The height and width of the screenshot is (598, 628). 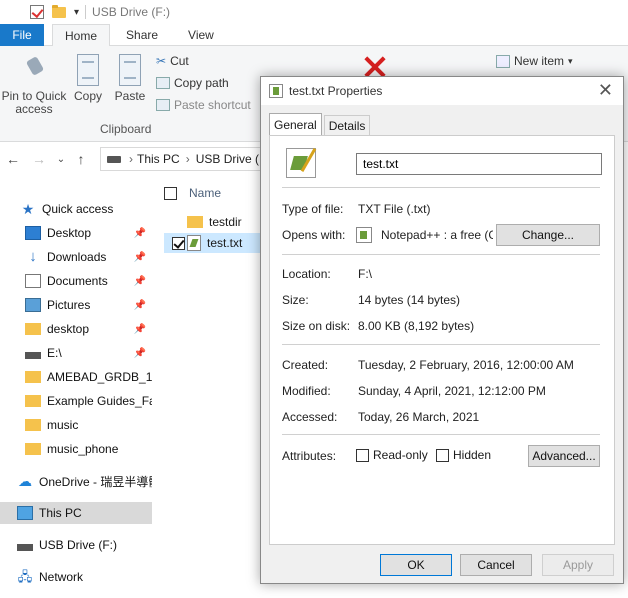 What do you see at coordinates (68, 329) in the screenshot?
I see `nav-label: desktop` at bounding box center [68, 329].